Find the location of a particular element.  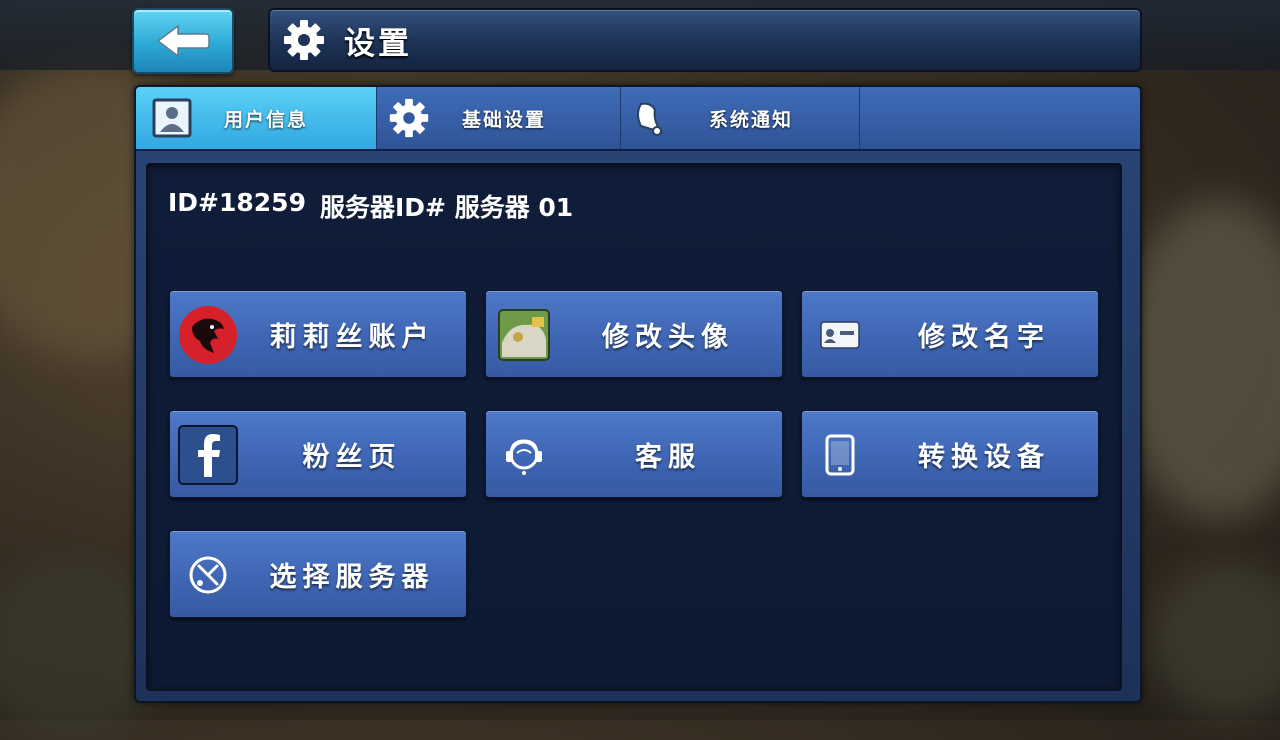

user-id-line: ID#18259 服务器ID# 服务器 01 is located at coordinates (370, 206).